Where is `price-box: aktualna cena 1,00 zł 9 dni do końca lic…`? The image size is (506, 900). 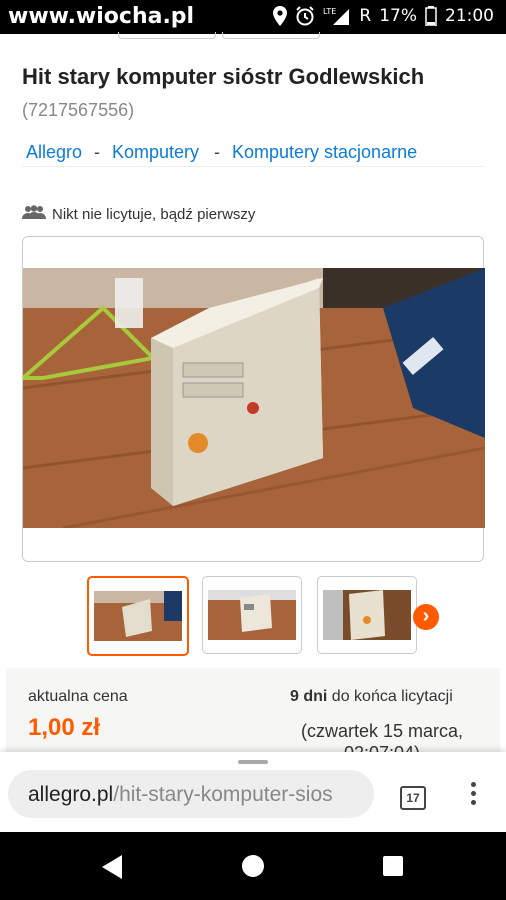
price-box: aktualna cena 1,00 zł 9 dni do końca lic… is located at coordinates (253, 715).